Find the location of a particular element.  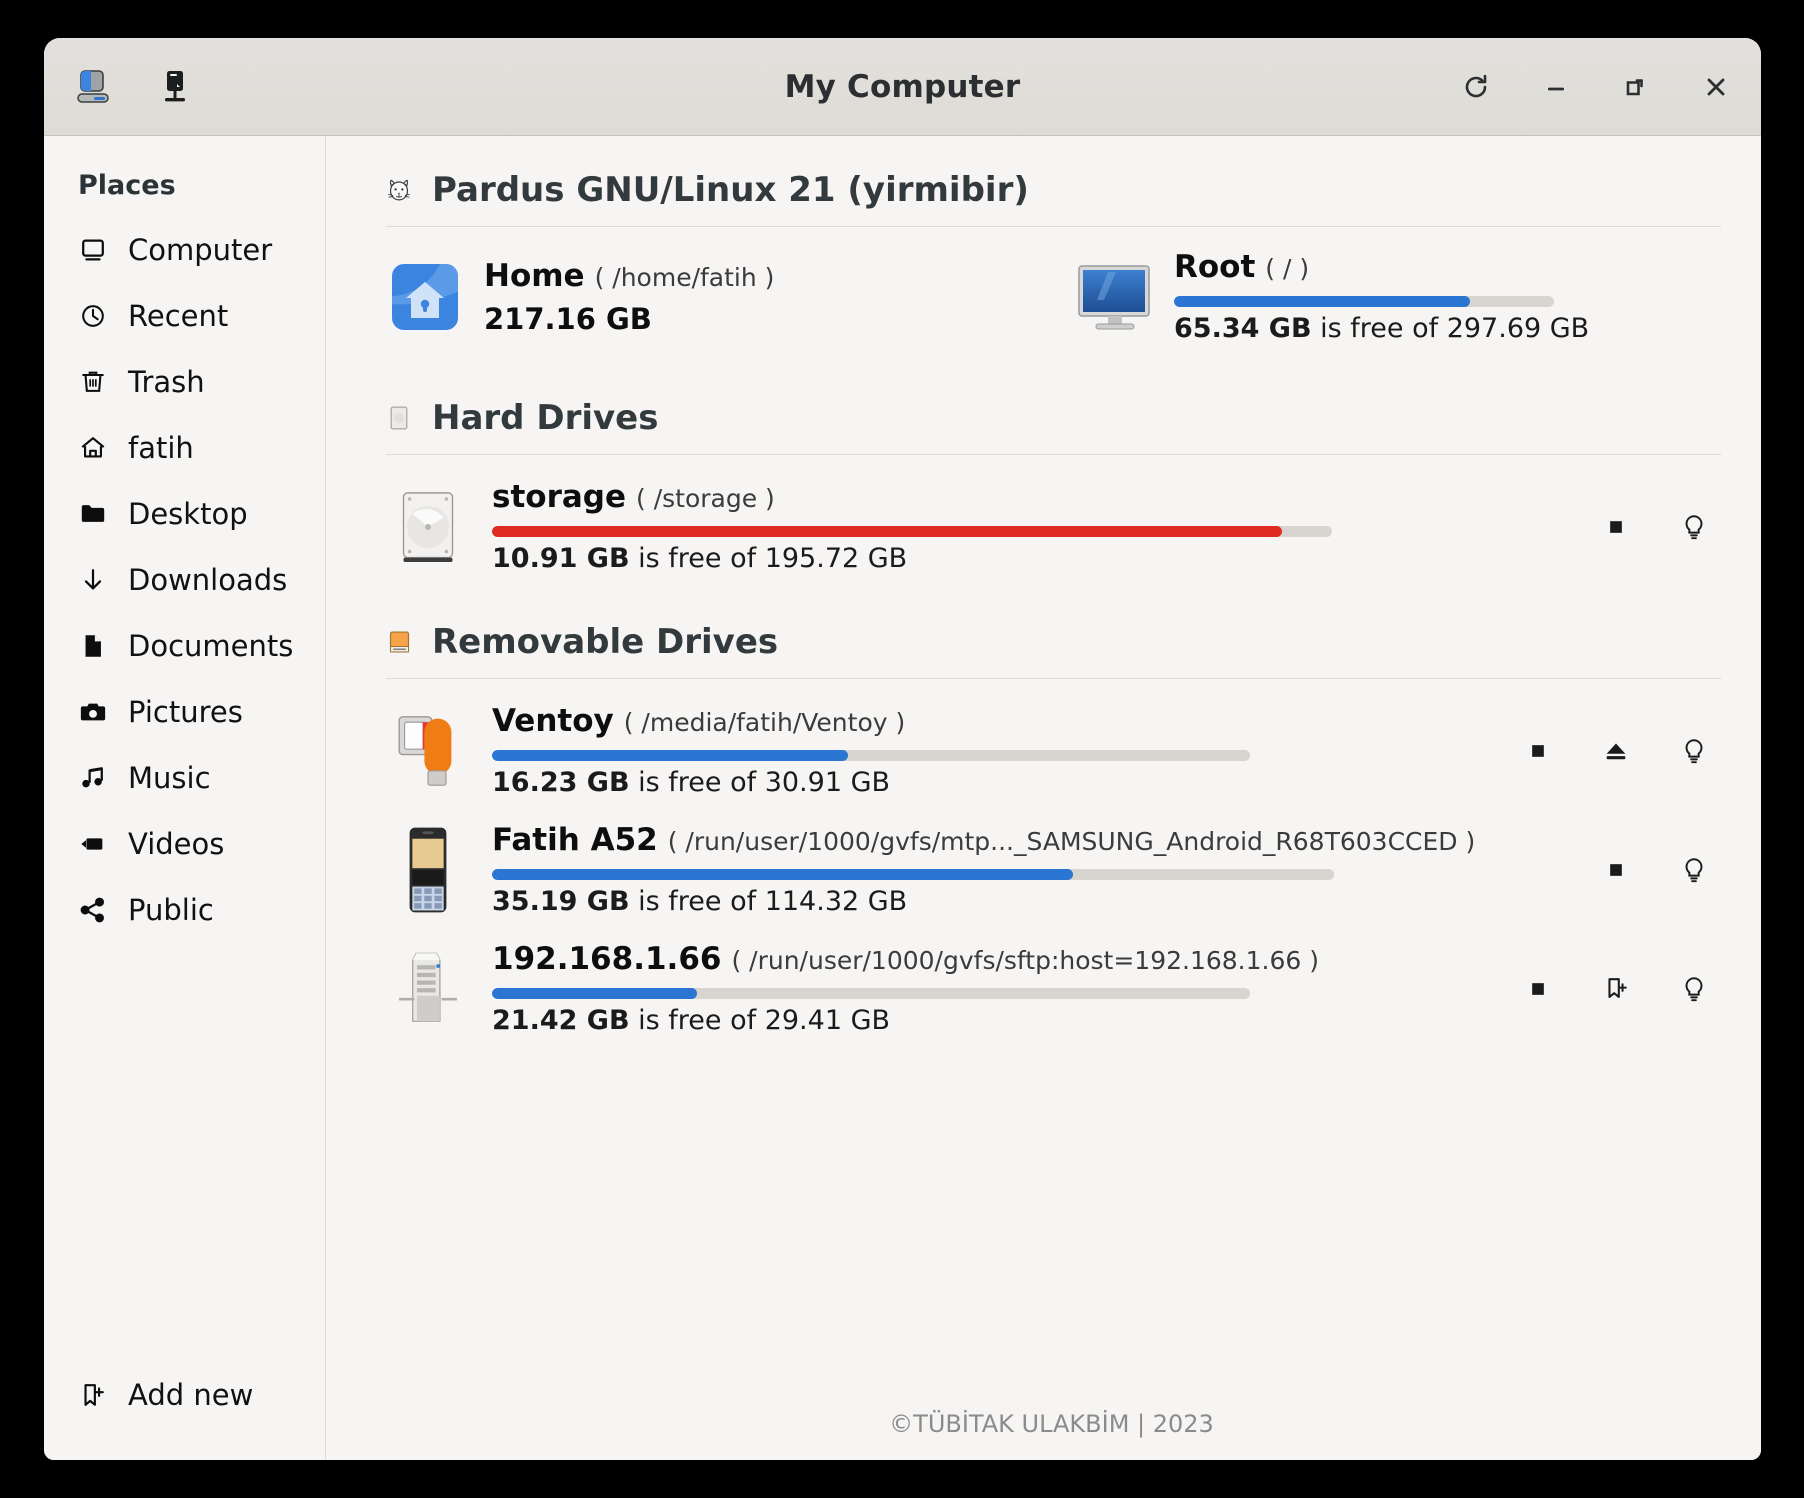

footer-credit: ©TÜBİTAK ULAKBİM | 2023 is located at coordinates (1051, 1424).